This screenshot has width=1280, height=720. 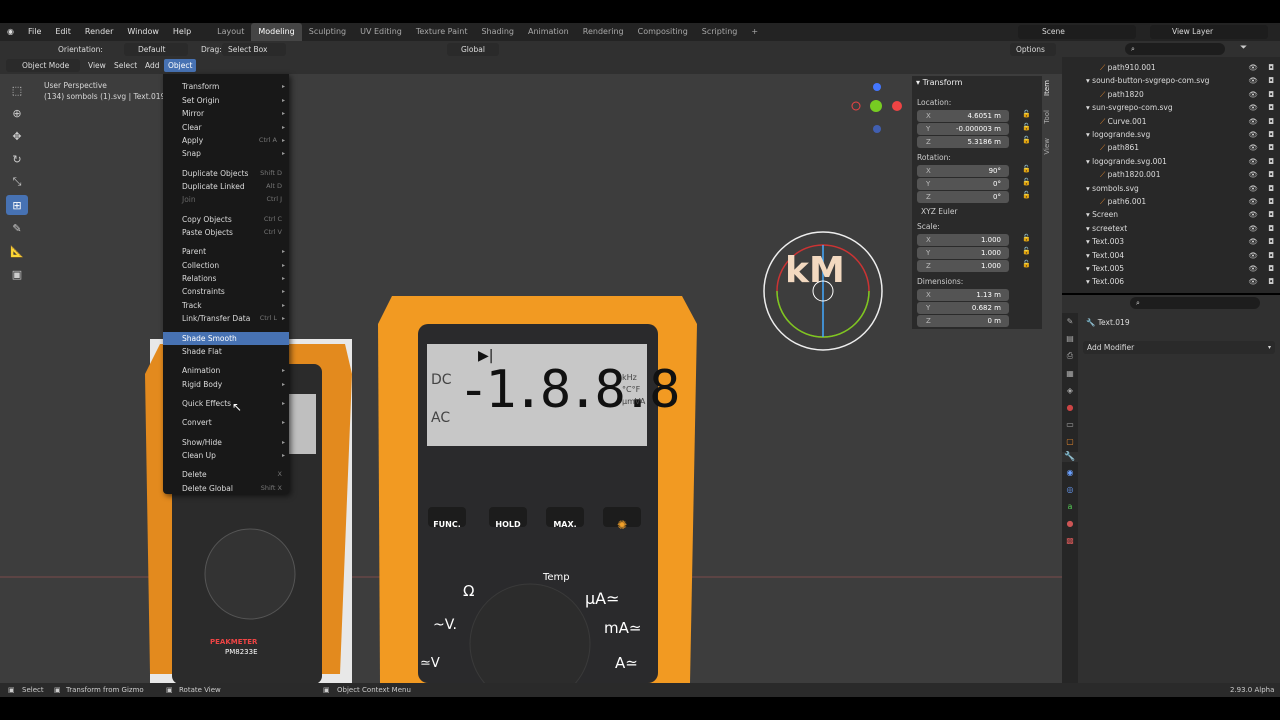 I want to click on scale-x-field: X 1.000, so click(x=963, y=240).